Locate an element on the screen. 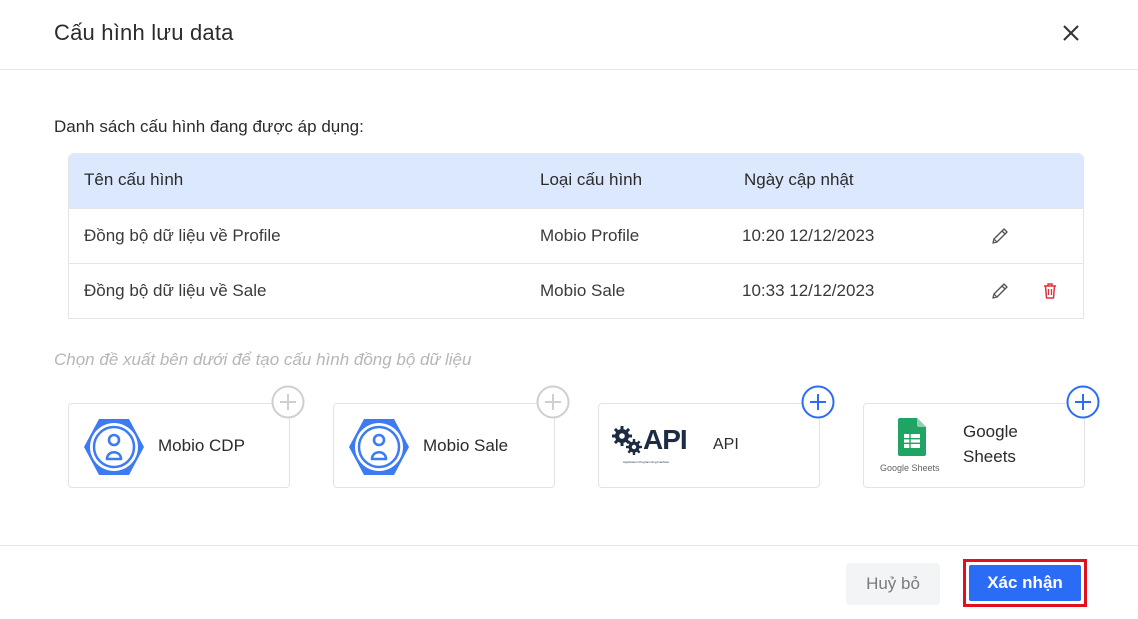  card-google-sheets: Google Sheets Google Sheets is located at coordinates (974, 445).